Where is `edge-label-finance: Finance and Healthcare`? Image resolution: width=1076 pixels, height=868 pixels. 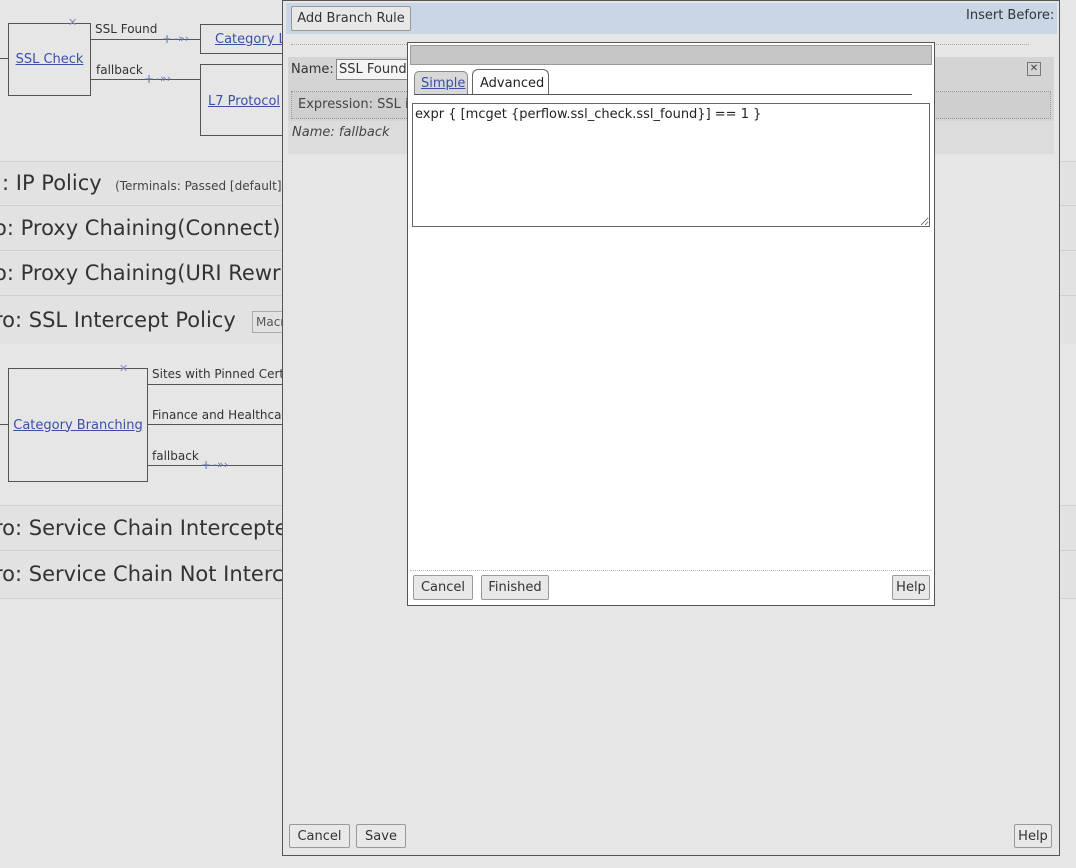
edge-label-finance: Finance and Healthcare is located at coordinates (223, 415).